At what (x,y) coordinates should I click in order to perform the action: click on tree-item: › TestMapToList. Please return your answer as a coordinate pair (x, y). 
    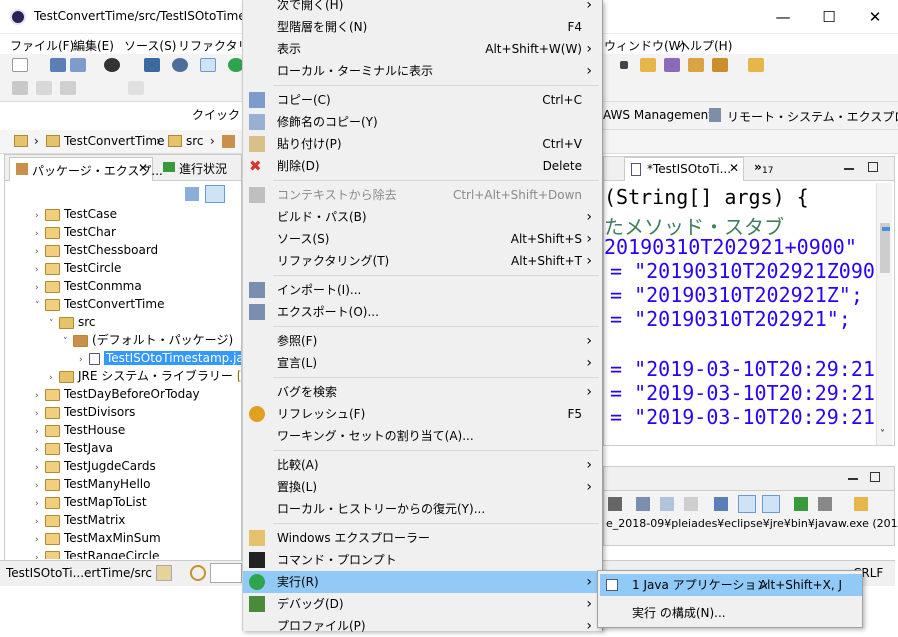
    Looking at the image, I should click on (91, 502).